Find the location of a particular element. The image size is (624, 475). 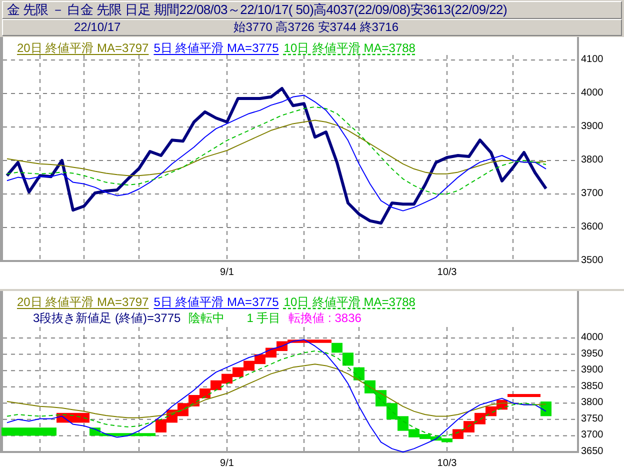

status-label: 陰転中 is located at coordinates (206, 318).